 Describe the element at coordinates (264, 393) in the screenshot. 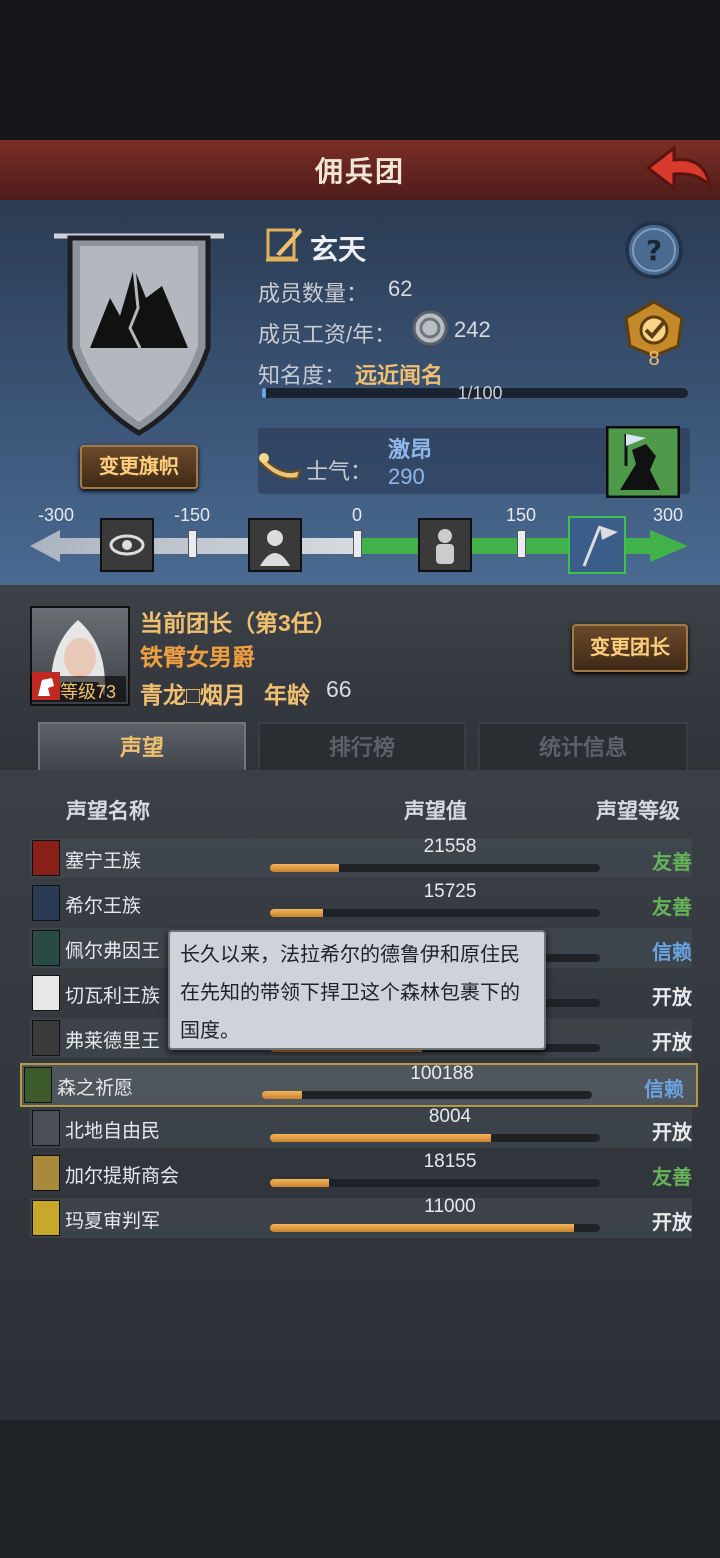

I see `fame-progress-fill` at that location.